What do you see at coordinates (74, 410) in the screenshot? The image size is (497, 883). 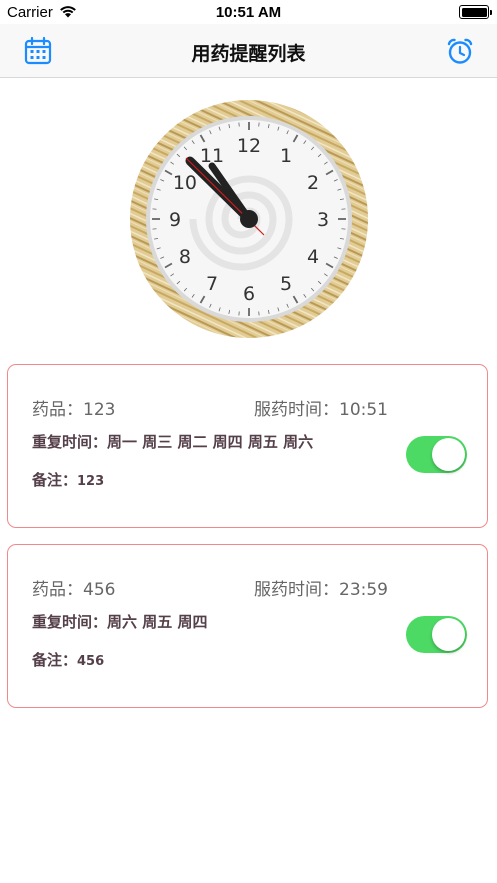 I see `medicine-name: 药品：123` at bounding box center [74, 410].